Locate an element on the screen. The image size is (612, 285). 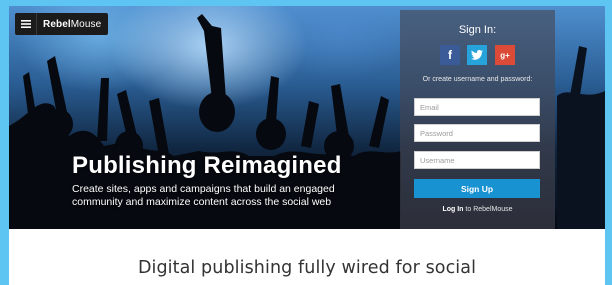
brand-logo: Rebel Mouse is located at coordinates (72, 24).